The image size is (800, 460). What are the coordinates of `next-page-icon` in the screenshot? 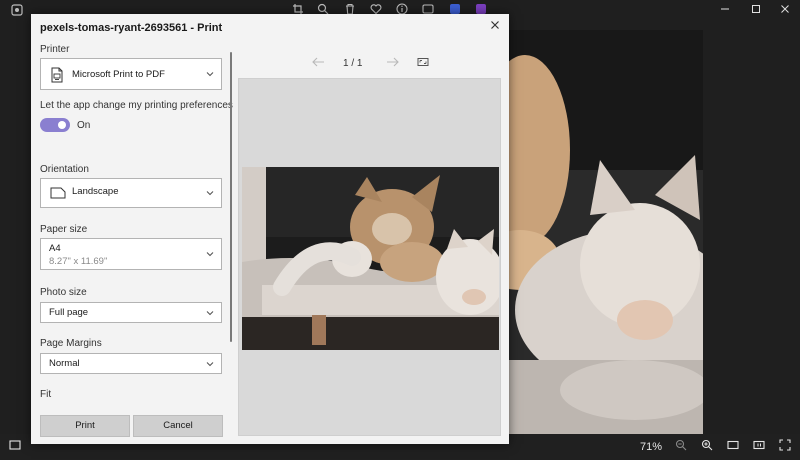 It's located at (393, 63).